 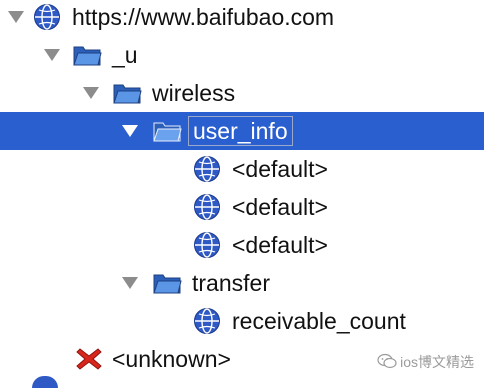 What do you see at coordinates (89, 359) in the screenshot?
I see `error-x-icon` at bounding box center [89, 359].